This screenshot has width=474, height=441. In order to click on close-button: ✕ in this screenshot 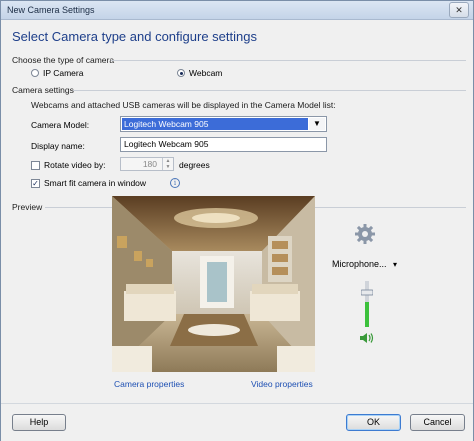, I will do `click(459, 10)`.